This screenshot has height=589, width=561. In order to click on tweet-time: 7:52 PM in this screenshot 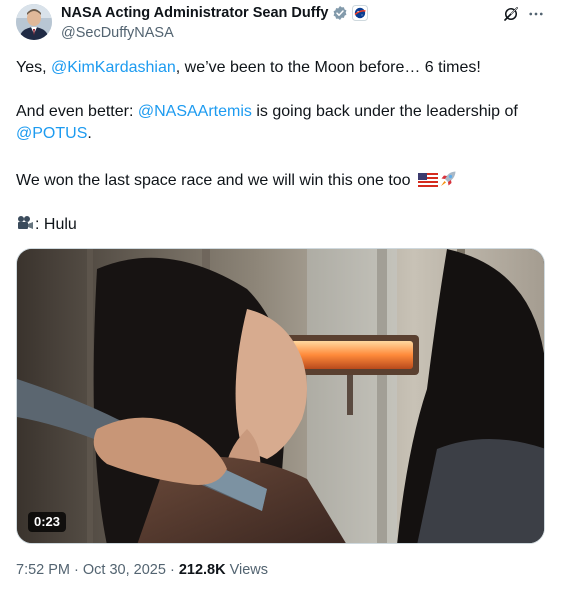, I will do `click(43, 570)`.